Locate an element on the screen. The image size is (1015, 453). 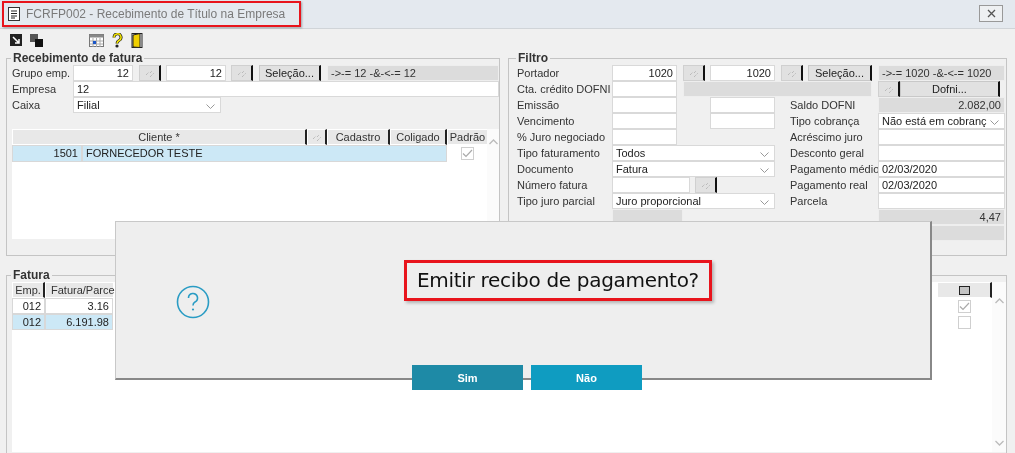
close-button is located at coordinates (991, 13).